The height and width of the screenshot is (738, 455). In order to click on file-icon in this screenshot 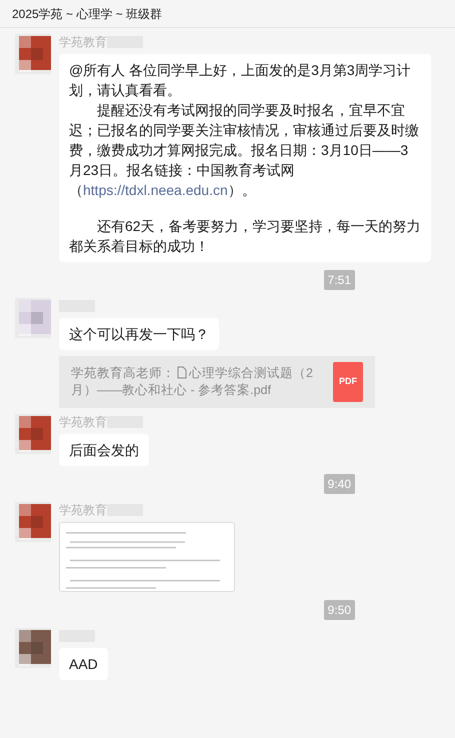, I will do `click(182, 372)`.